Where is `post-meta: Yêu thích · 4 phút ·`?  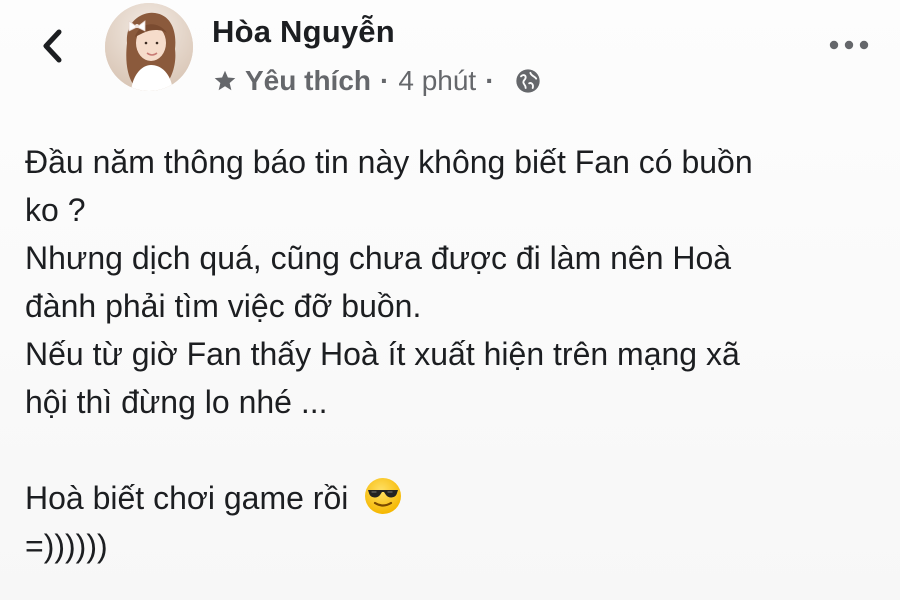
post-meta: Yêu thích · 4 phút · is located at coordinates (377, 81).